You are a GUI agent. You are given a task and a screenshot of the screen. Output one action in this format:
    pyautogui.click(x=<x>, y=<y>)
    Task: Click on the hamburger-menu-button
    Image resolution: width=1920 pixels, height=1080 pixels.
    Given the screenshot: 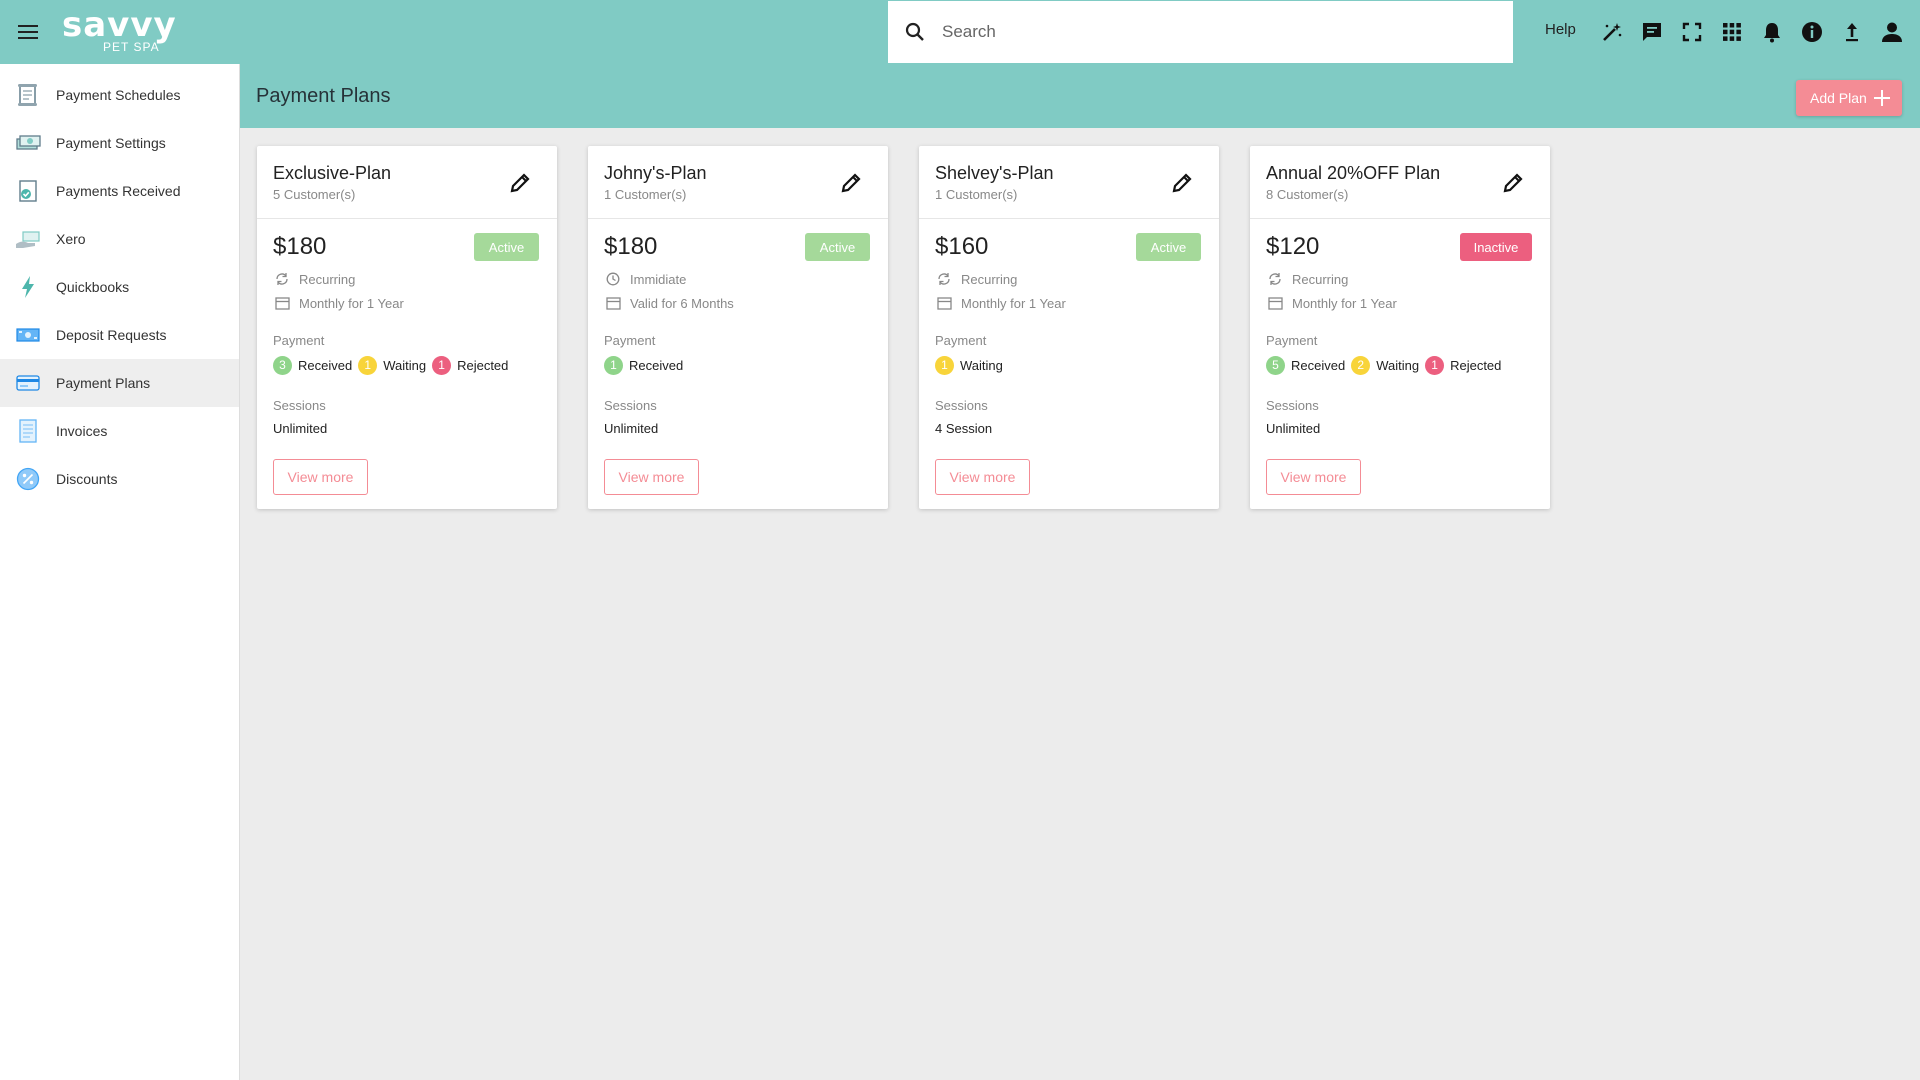 What is the action you would take?
    pyautogui.click(x=28, y=32)
    